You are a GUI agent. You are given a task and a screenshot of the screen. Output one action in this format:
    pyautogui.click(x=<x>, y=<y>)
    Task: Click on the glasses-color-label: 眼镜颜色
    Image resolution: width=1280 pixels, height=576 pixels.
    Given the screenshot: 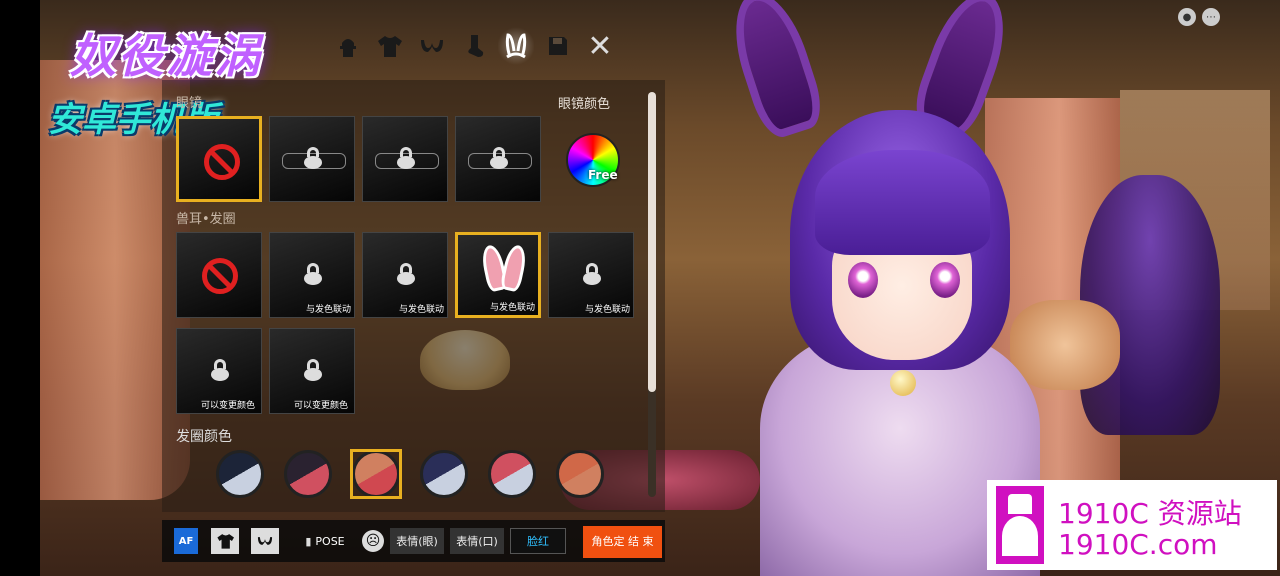 What is the action you would take?
    pyautogui.click(x=584, y=104)
    